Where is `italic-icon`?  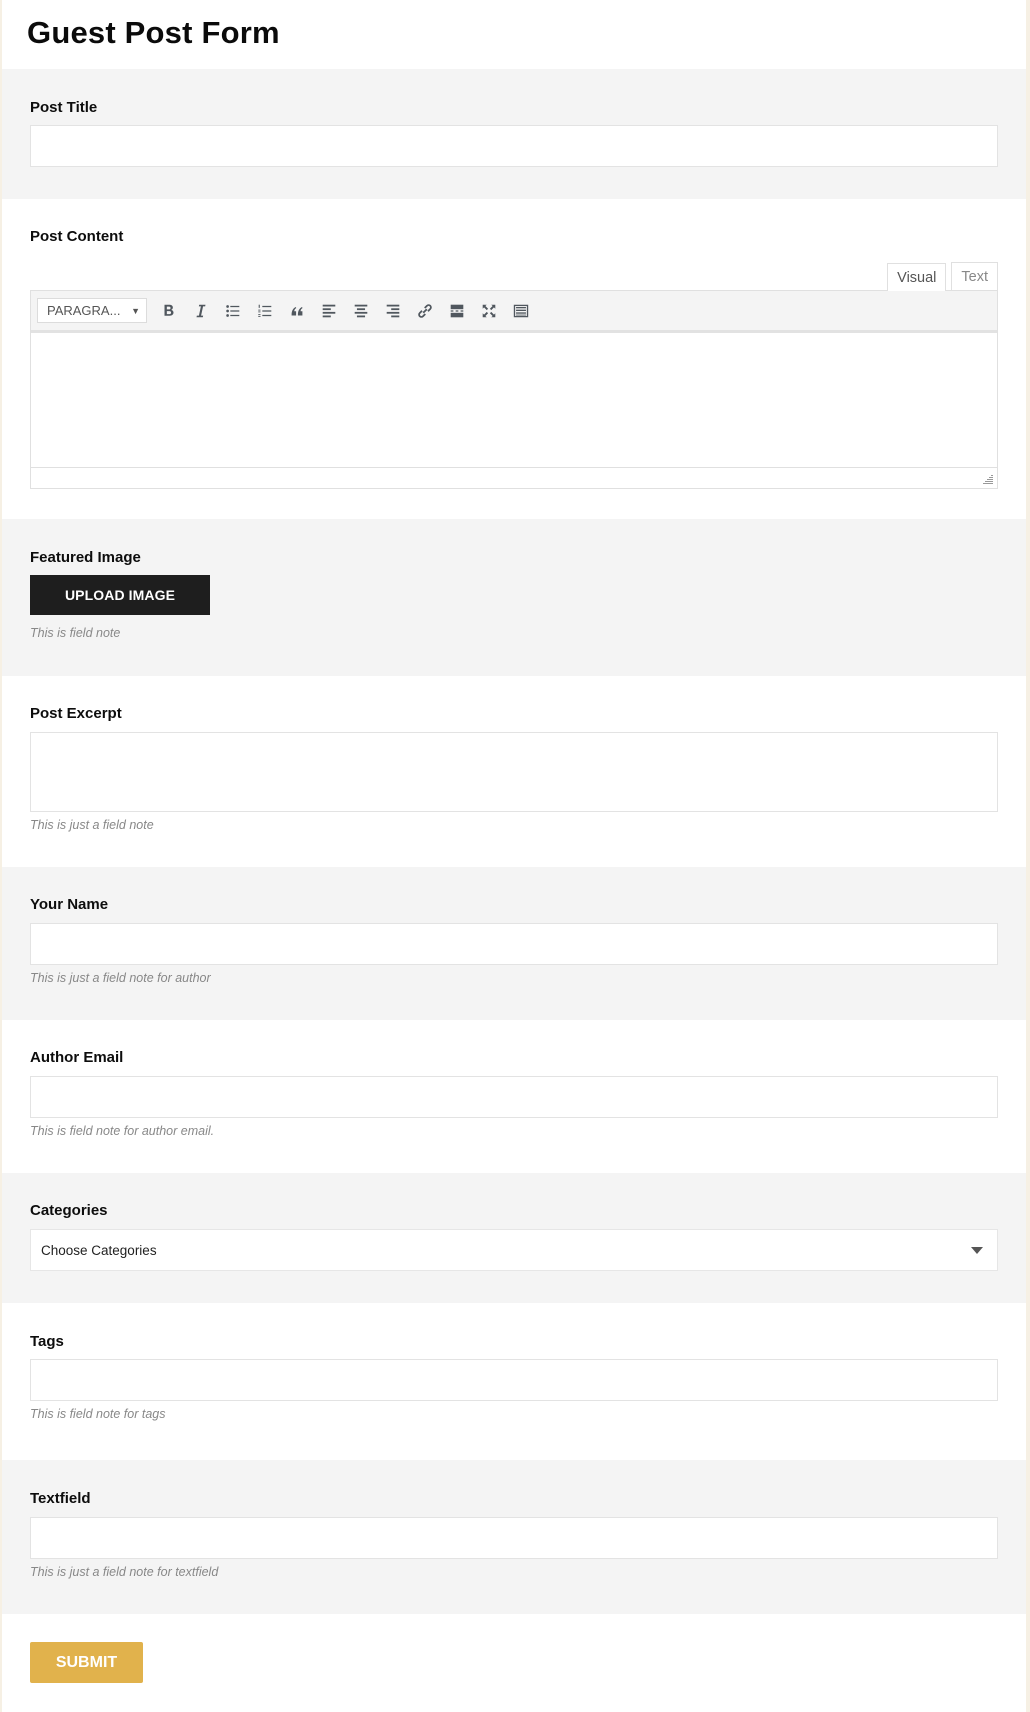
italic-icon is located at coordinates (201, 310).